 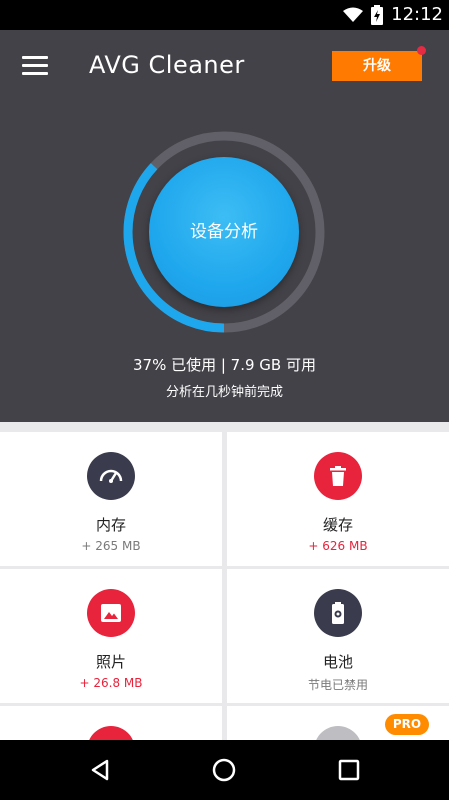 What do you see at coordinates (377, 15) in the screenshot?
I see `battery-charging-icon` at bounding box center [377, 15].